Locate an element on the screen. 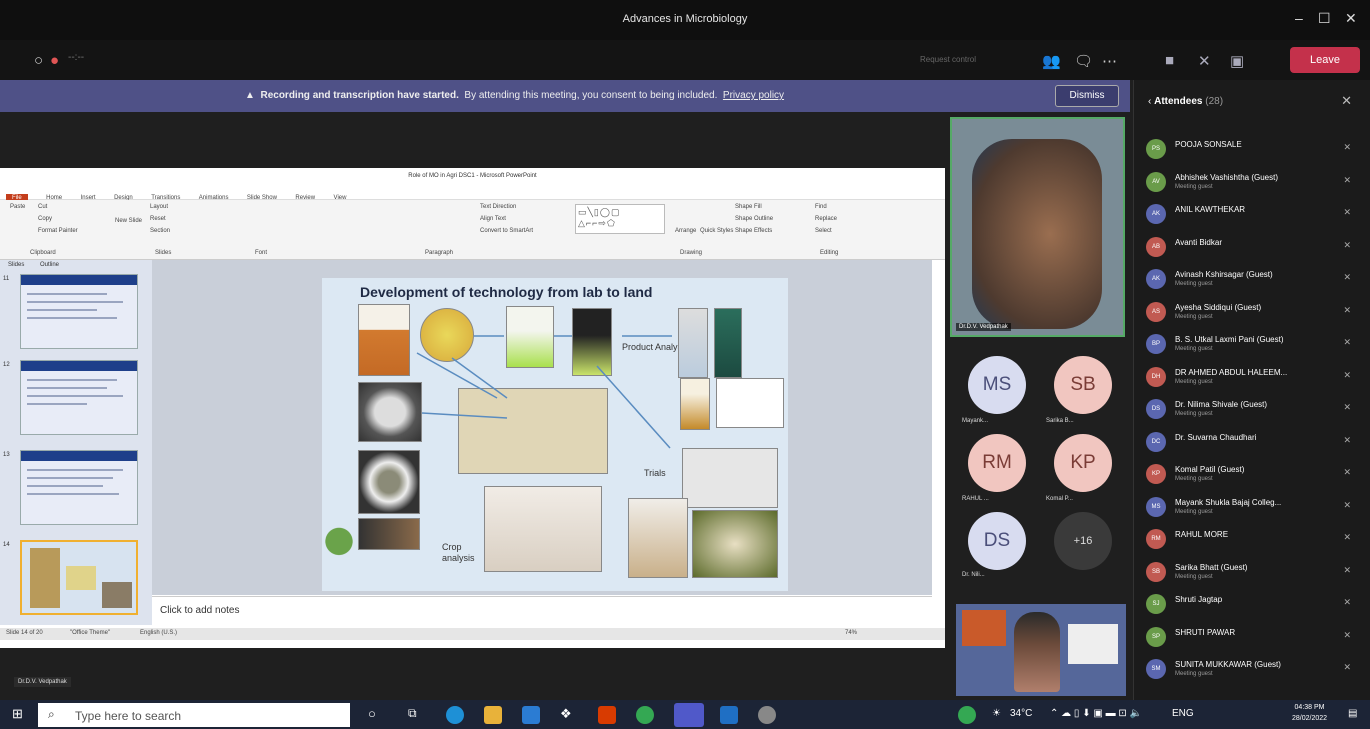 Image resolution: width=1370 pixels, height=729 pixels. notes-pane: Click to add notes is located at coordinates (542, 611).